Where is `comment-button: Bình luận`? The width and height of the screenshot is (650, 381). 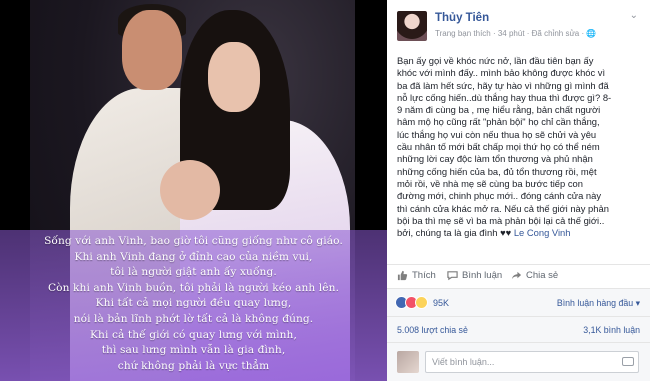 comment-button: Bình luận is located at coordinates (474, 275).